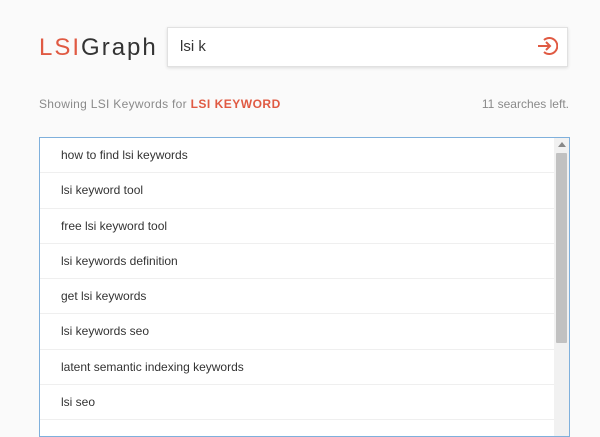 The height and width of the screenshot is (437, 600). I want to click on logo-lsi: LSI, so click(60, 47).